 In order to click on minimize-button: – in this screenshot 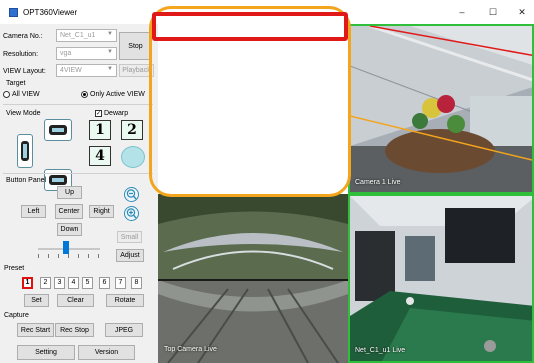, I will do `click(462, 12)`.